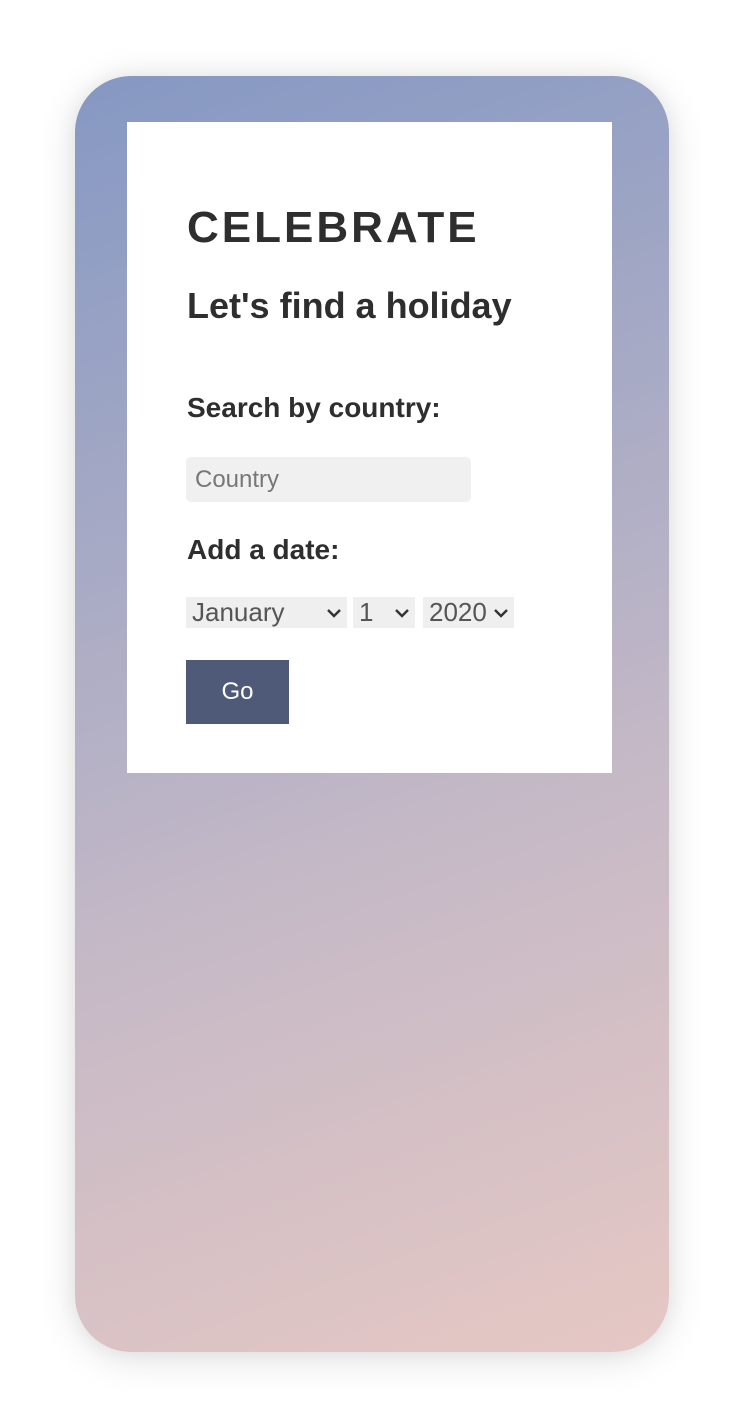 The image size is (744, 1428). I want to click on day-select-value: 1, so click(366, 612).